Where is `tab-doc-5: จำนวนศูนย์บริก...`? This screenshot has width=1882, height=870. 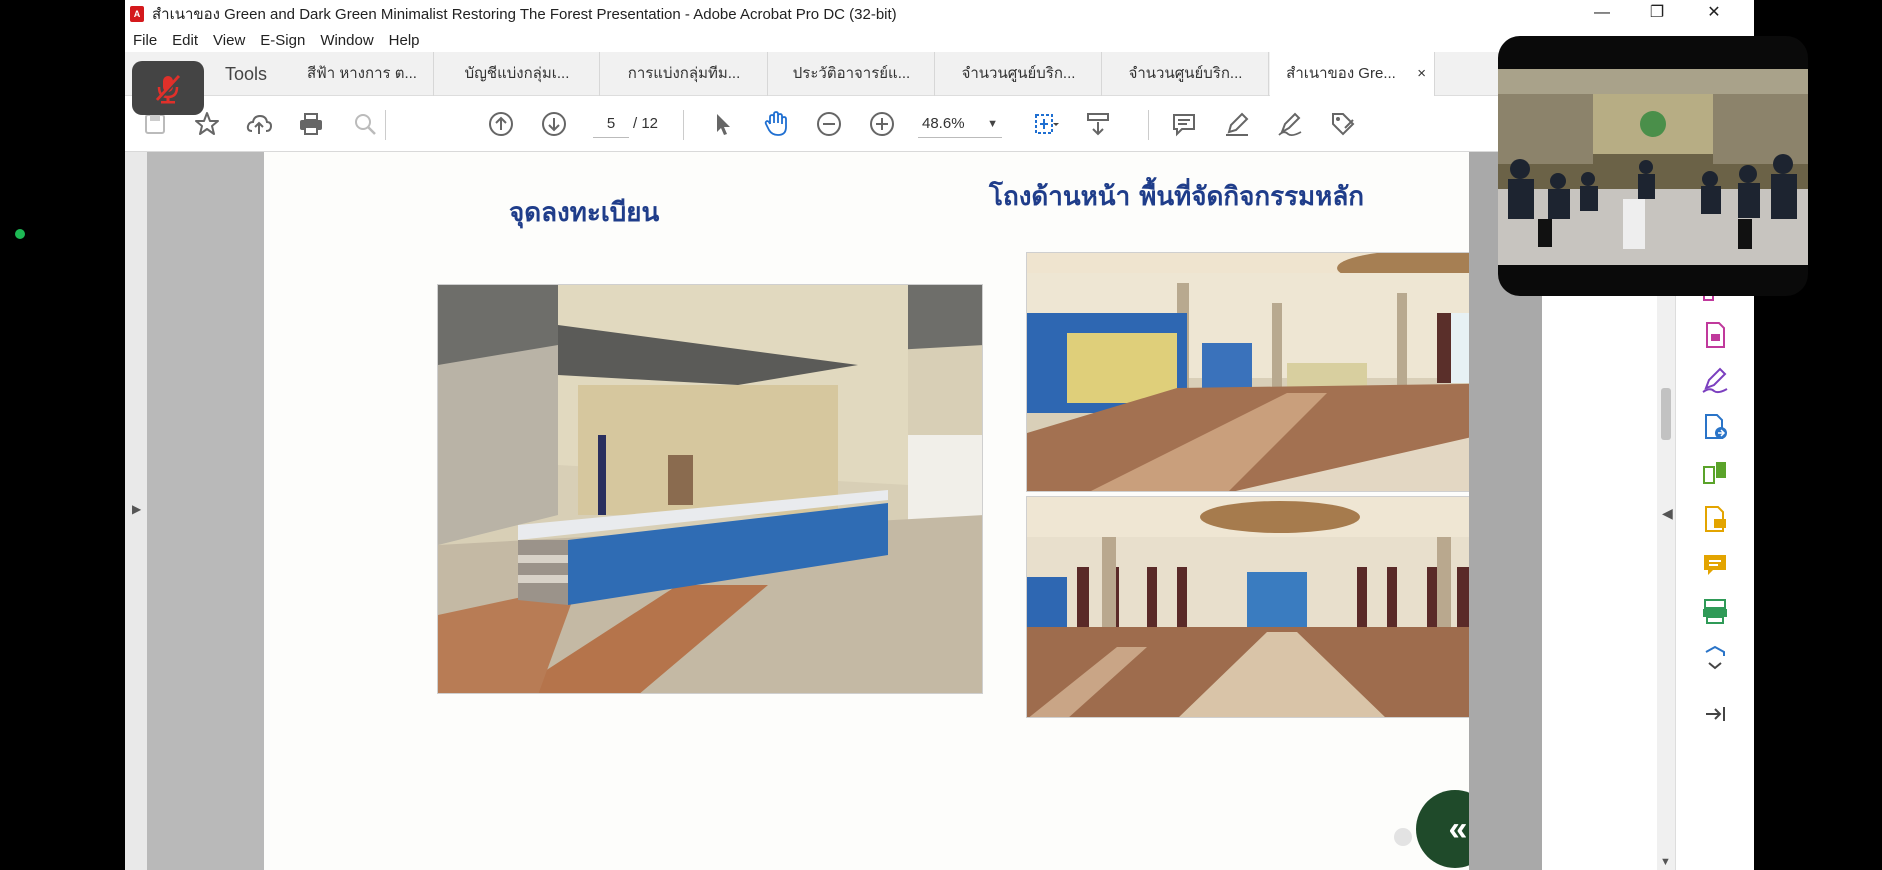
tab-doc-5: จำนวนศูนย์บริก... is located at coordinates (1019, 74).